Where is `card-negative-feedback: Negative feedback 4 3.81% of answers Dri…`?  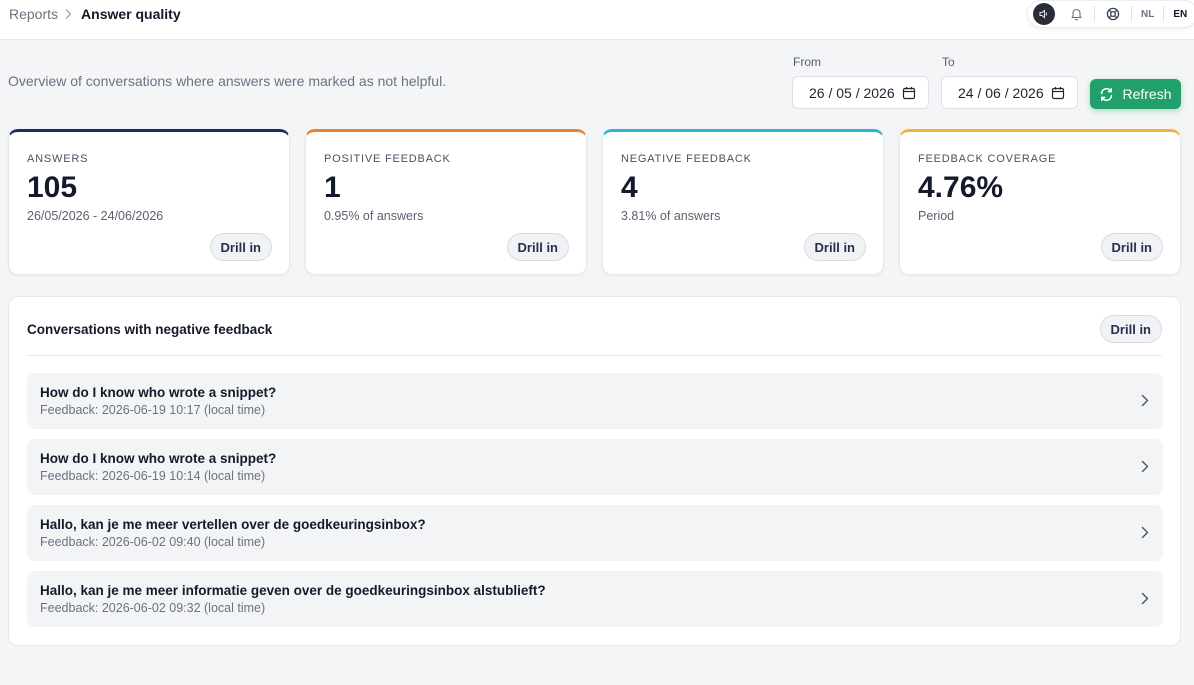
card-negative-feedback: Negative feedback 4 3.81% of answers Dri… is located at coordinates (743, 202).